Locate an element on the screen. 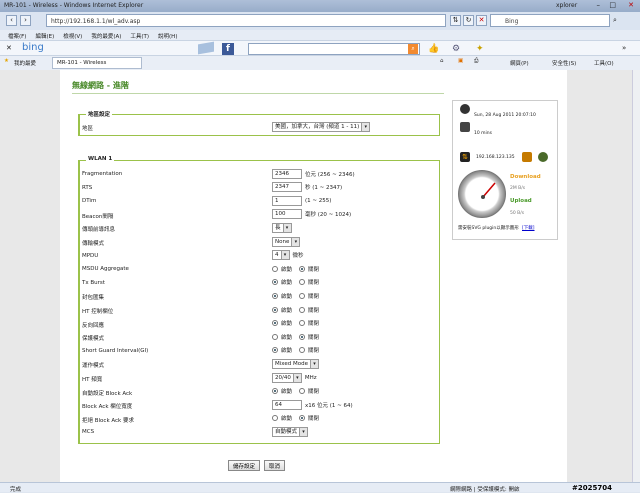 The image size is (640, 493). select-value: 長 is located at coordinates (278, 227).